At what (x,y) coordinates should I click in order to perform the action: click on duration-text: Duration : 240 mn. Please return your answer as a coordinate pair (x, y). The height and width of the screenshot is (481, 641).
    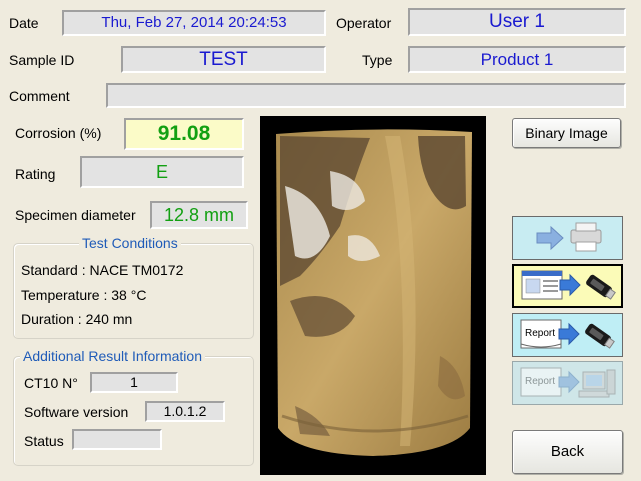
    Looking at the image, I should click on (77, 319).